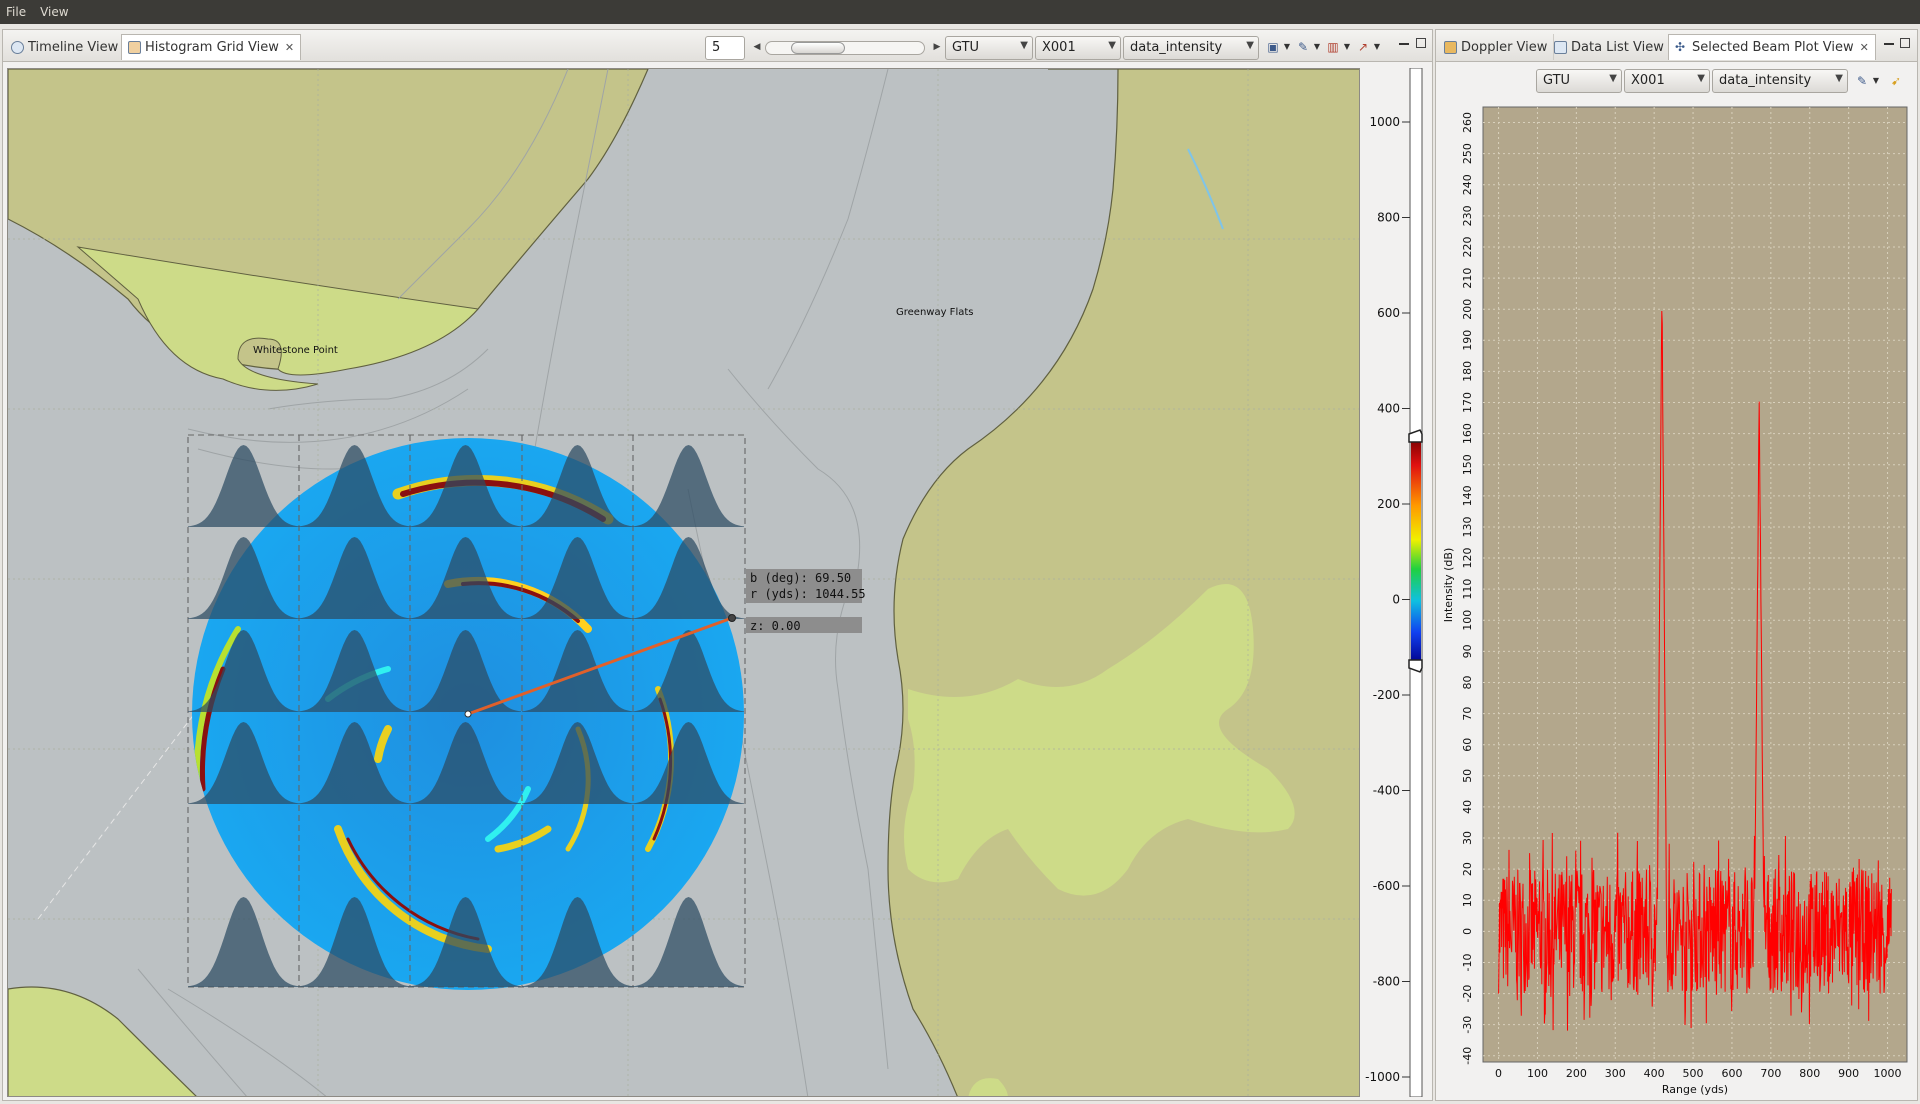 Image resolution: width=1920 pixels, height=1104 pixels. What do you see at coordinates (1576, 1073) in the screenshot?
I see `x-tick-label: 200` at bounding box center [1576, 1073].